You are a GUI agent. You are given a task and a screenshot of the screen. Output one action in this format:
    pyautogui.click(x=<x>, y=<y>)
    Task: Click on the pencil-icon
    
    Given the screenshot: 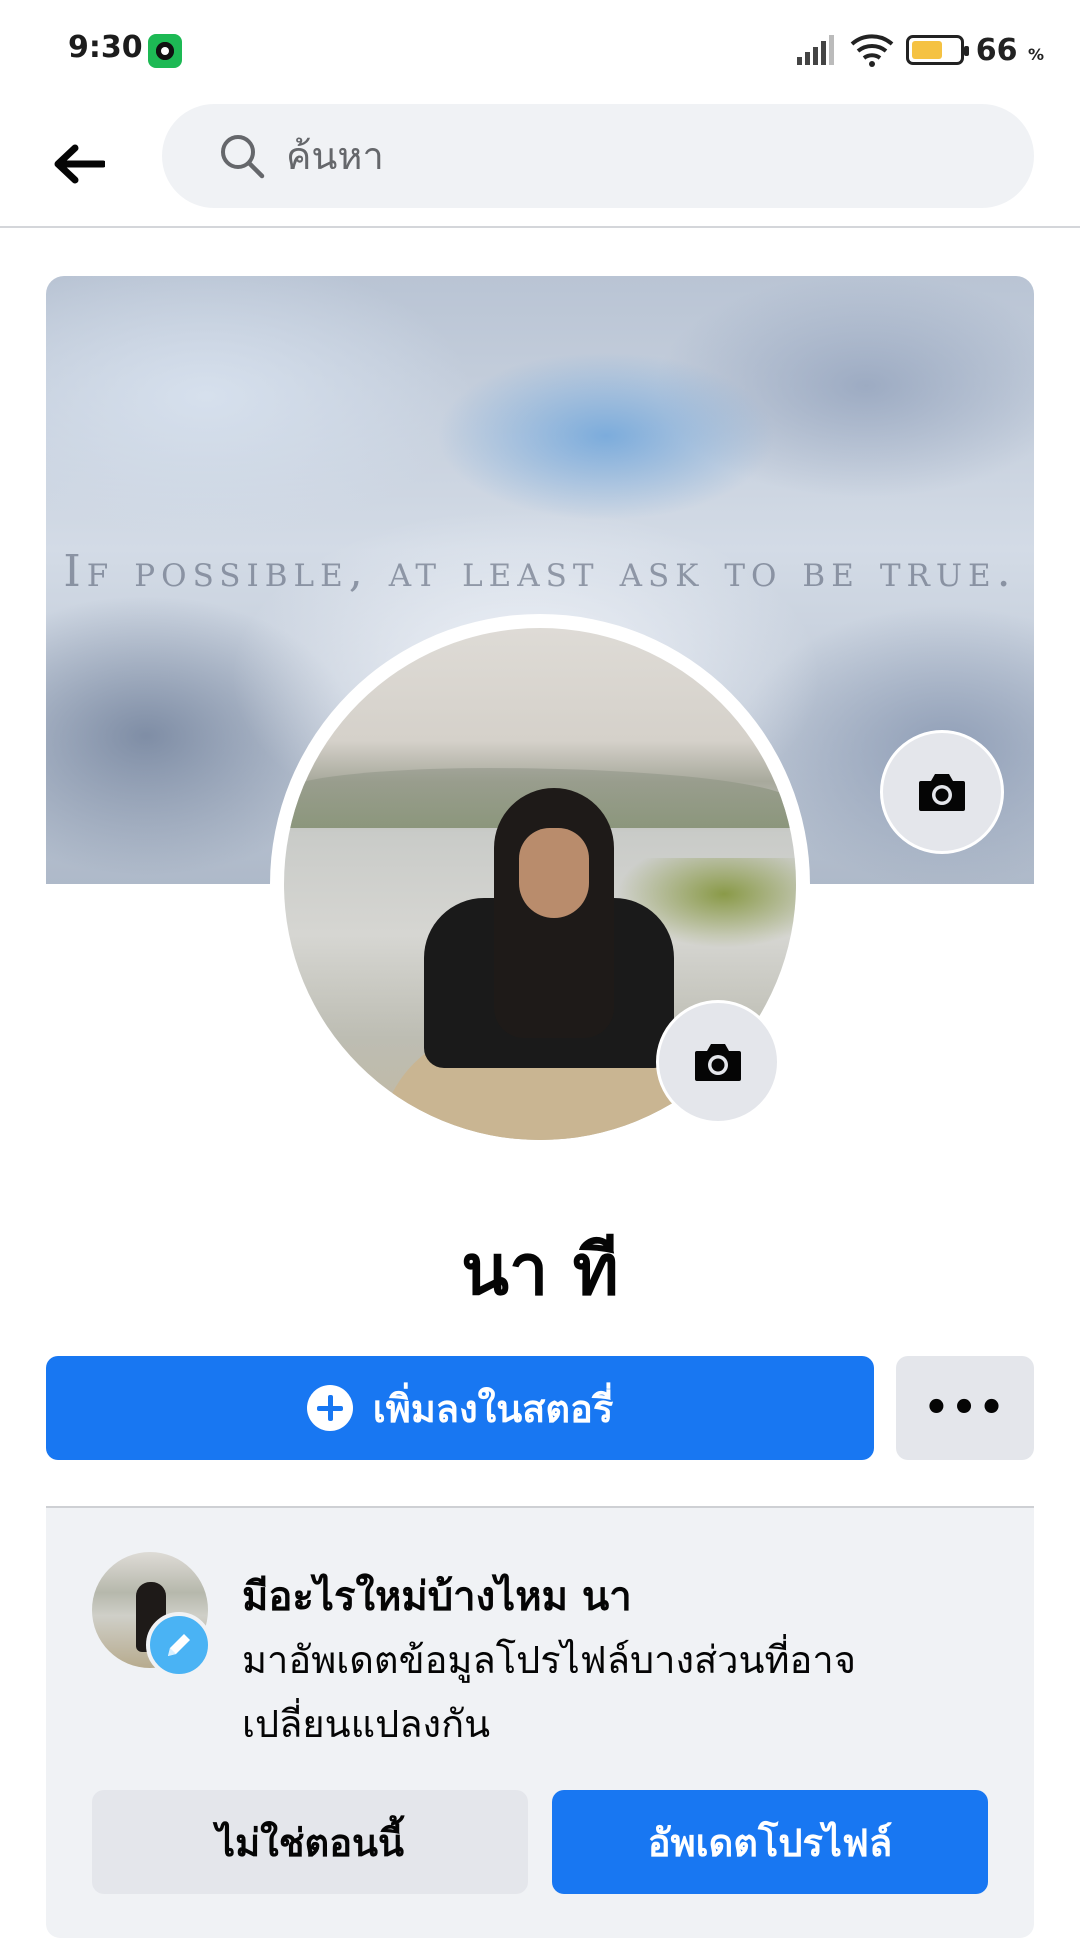 What is the action you would take?
    pyautogui.click(x=179, y=1645)
    